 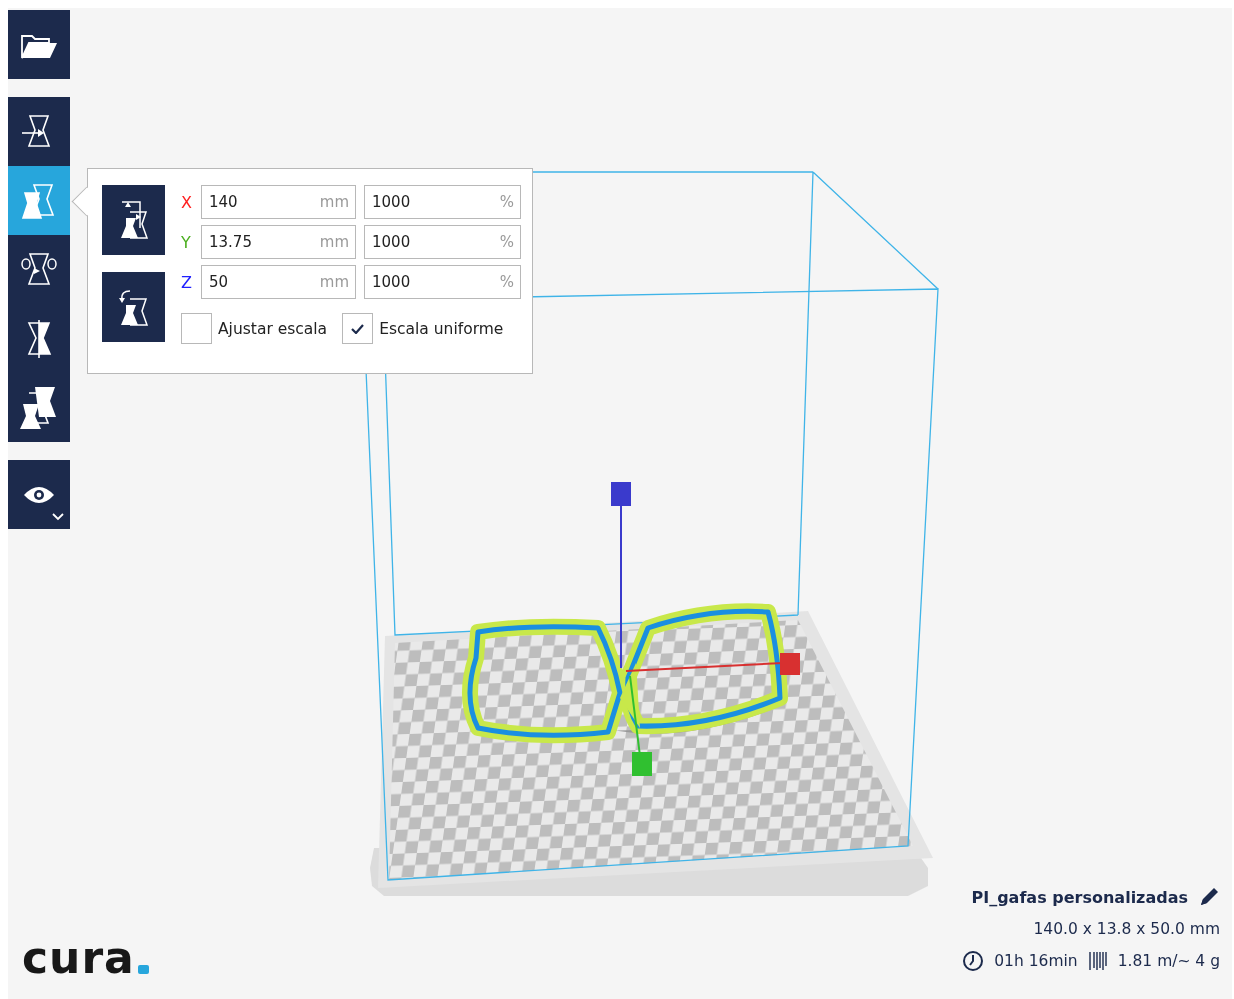 I want to click on pencil-icon, so click(x=1209, y=897).